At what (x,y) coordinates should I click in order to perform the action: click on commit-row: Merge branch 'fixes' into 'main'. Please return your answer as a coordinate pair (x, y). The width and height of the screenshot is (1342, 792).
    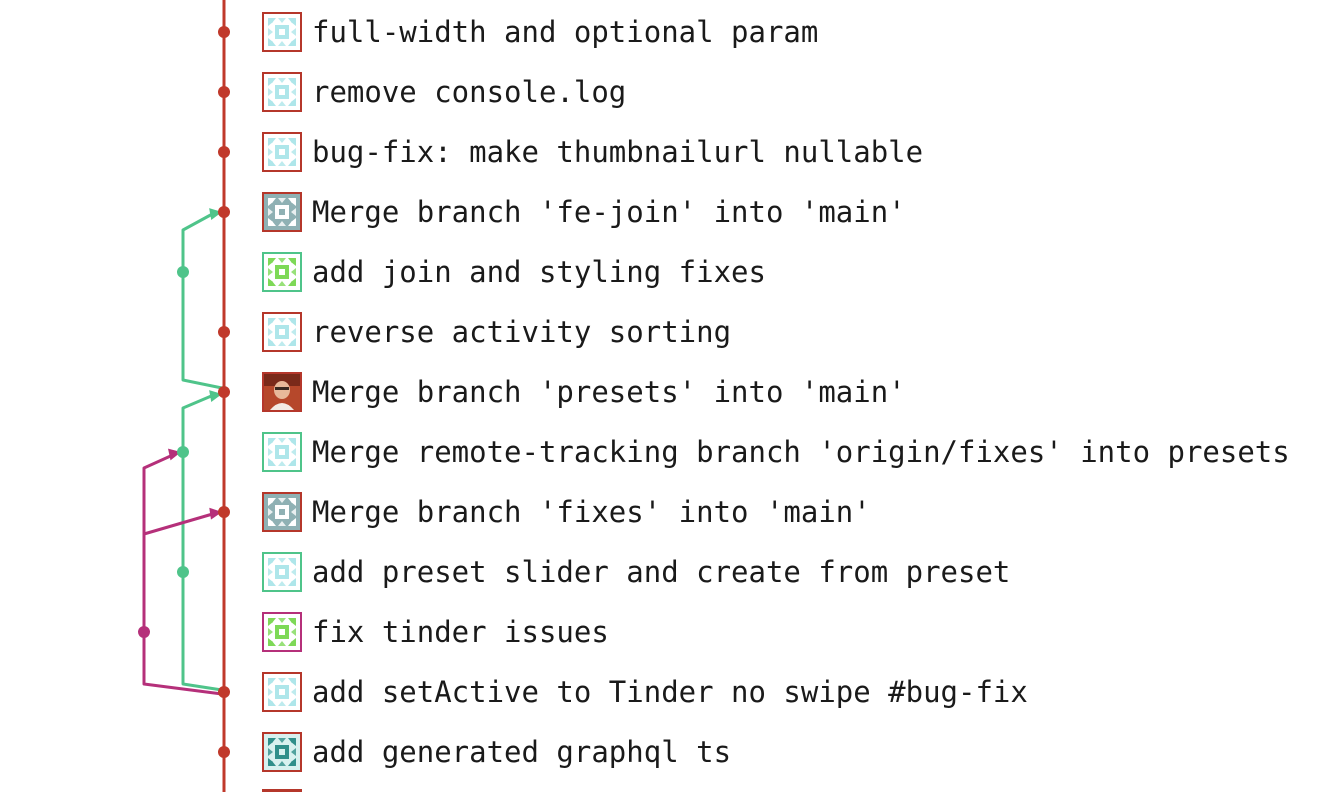
    Looking at the image, I should click on (566, 512).